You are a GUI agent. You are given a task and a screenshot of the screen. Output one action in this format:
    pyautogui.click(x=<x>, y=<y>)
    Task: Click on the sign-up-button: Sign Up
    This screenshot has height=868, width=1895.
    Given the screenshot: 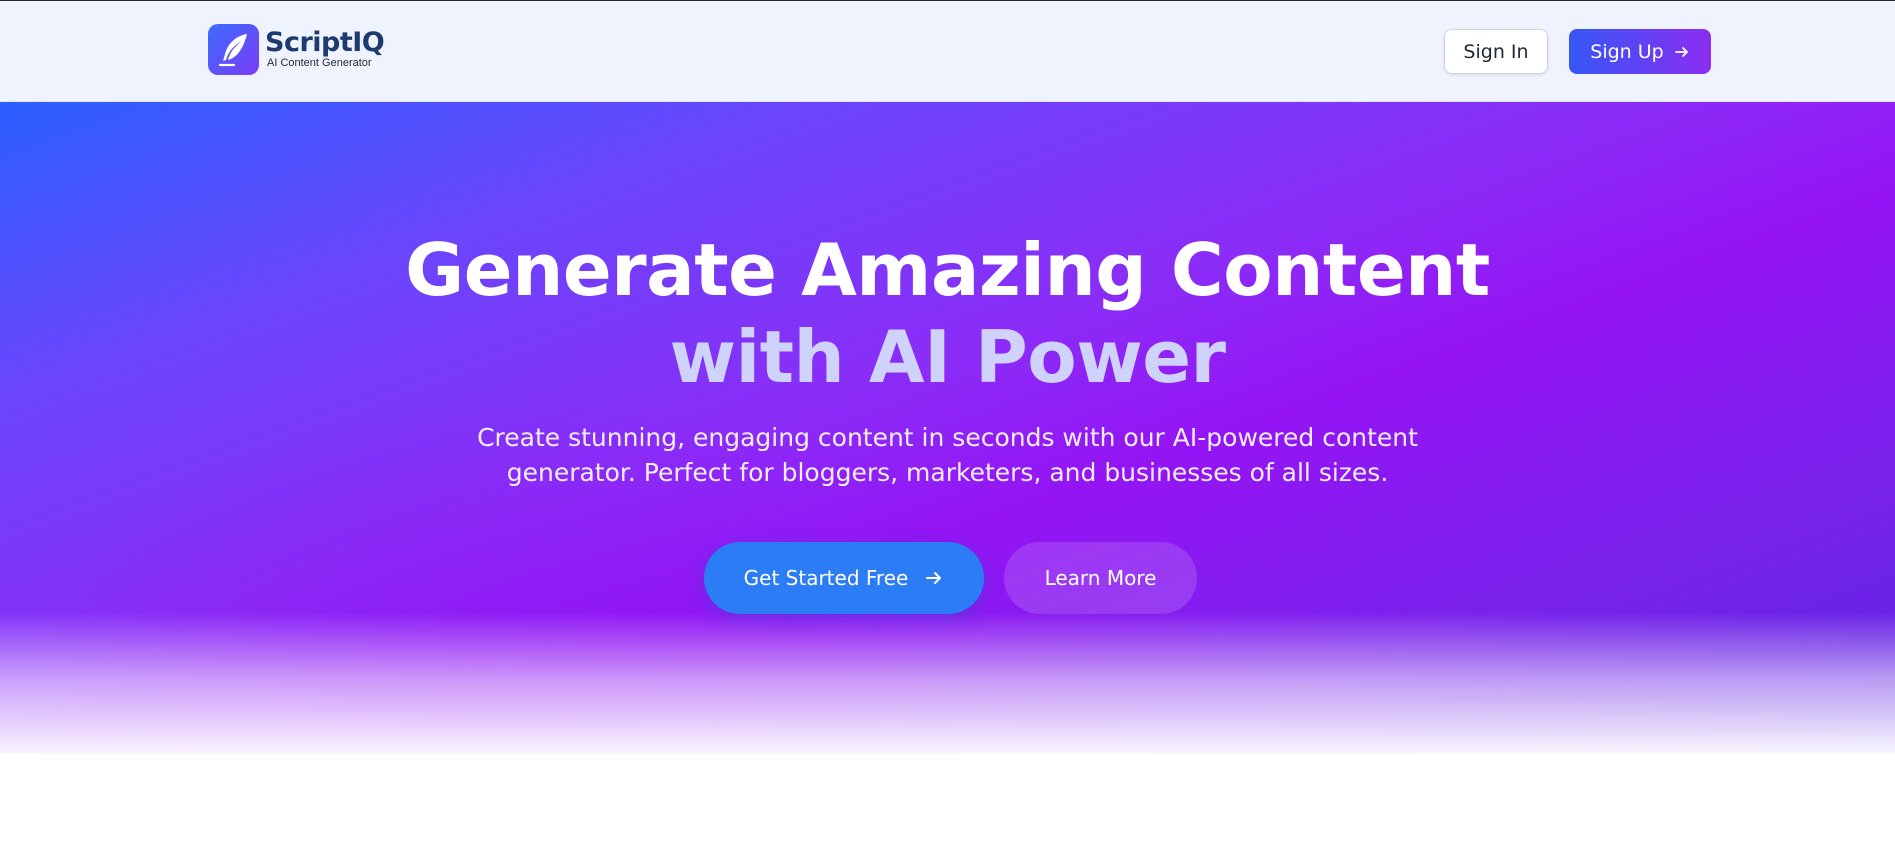 What is the action you would take?
    pyautogui.click(x=1640, y=51)
    